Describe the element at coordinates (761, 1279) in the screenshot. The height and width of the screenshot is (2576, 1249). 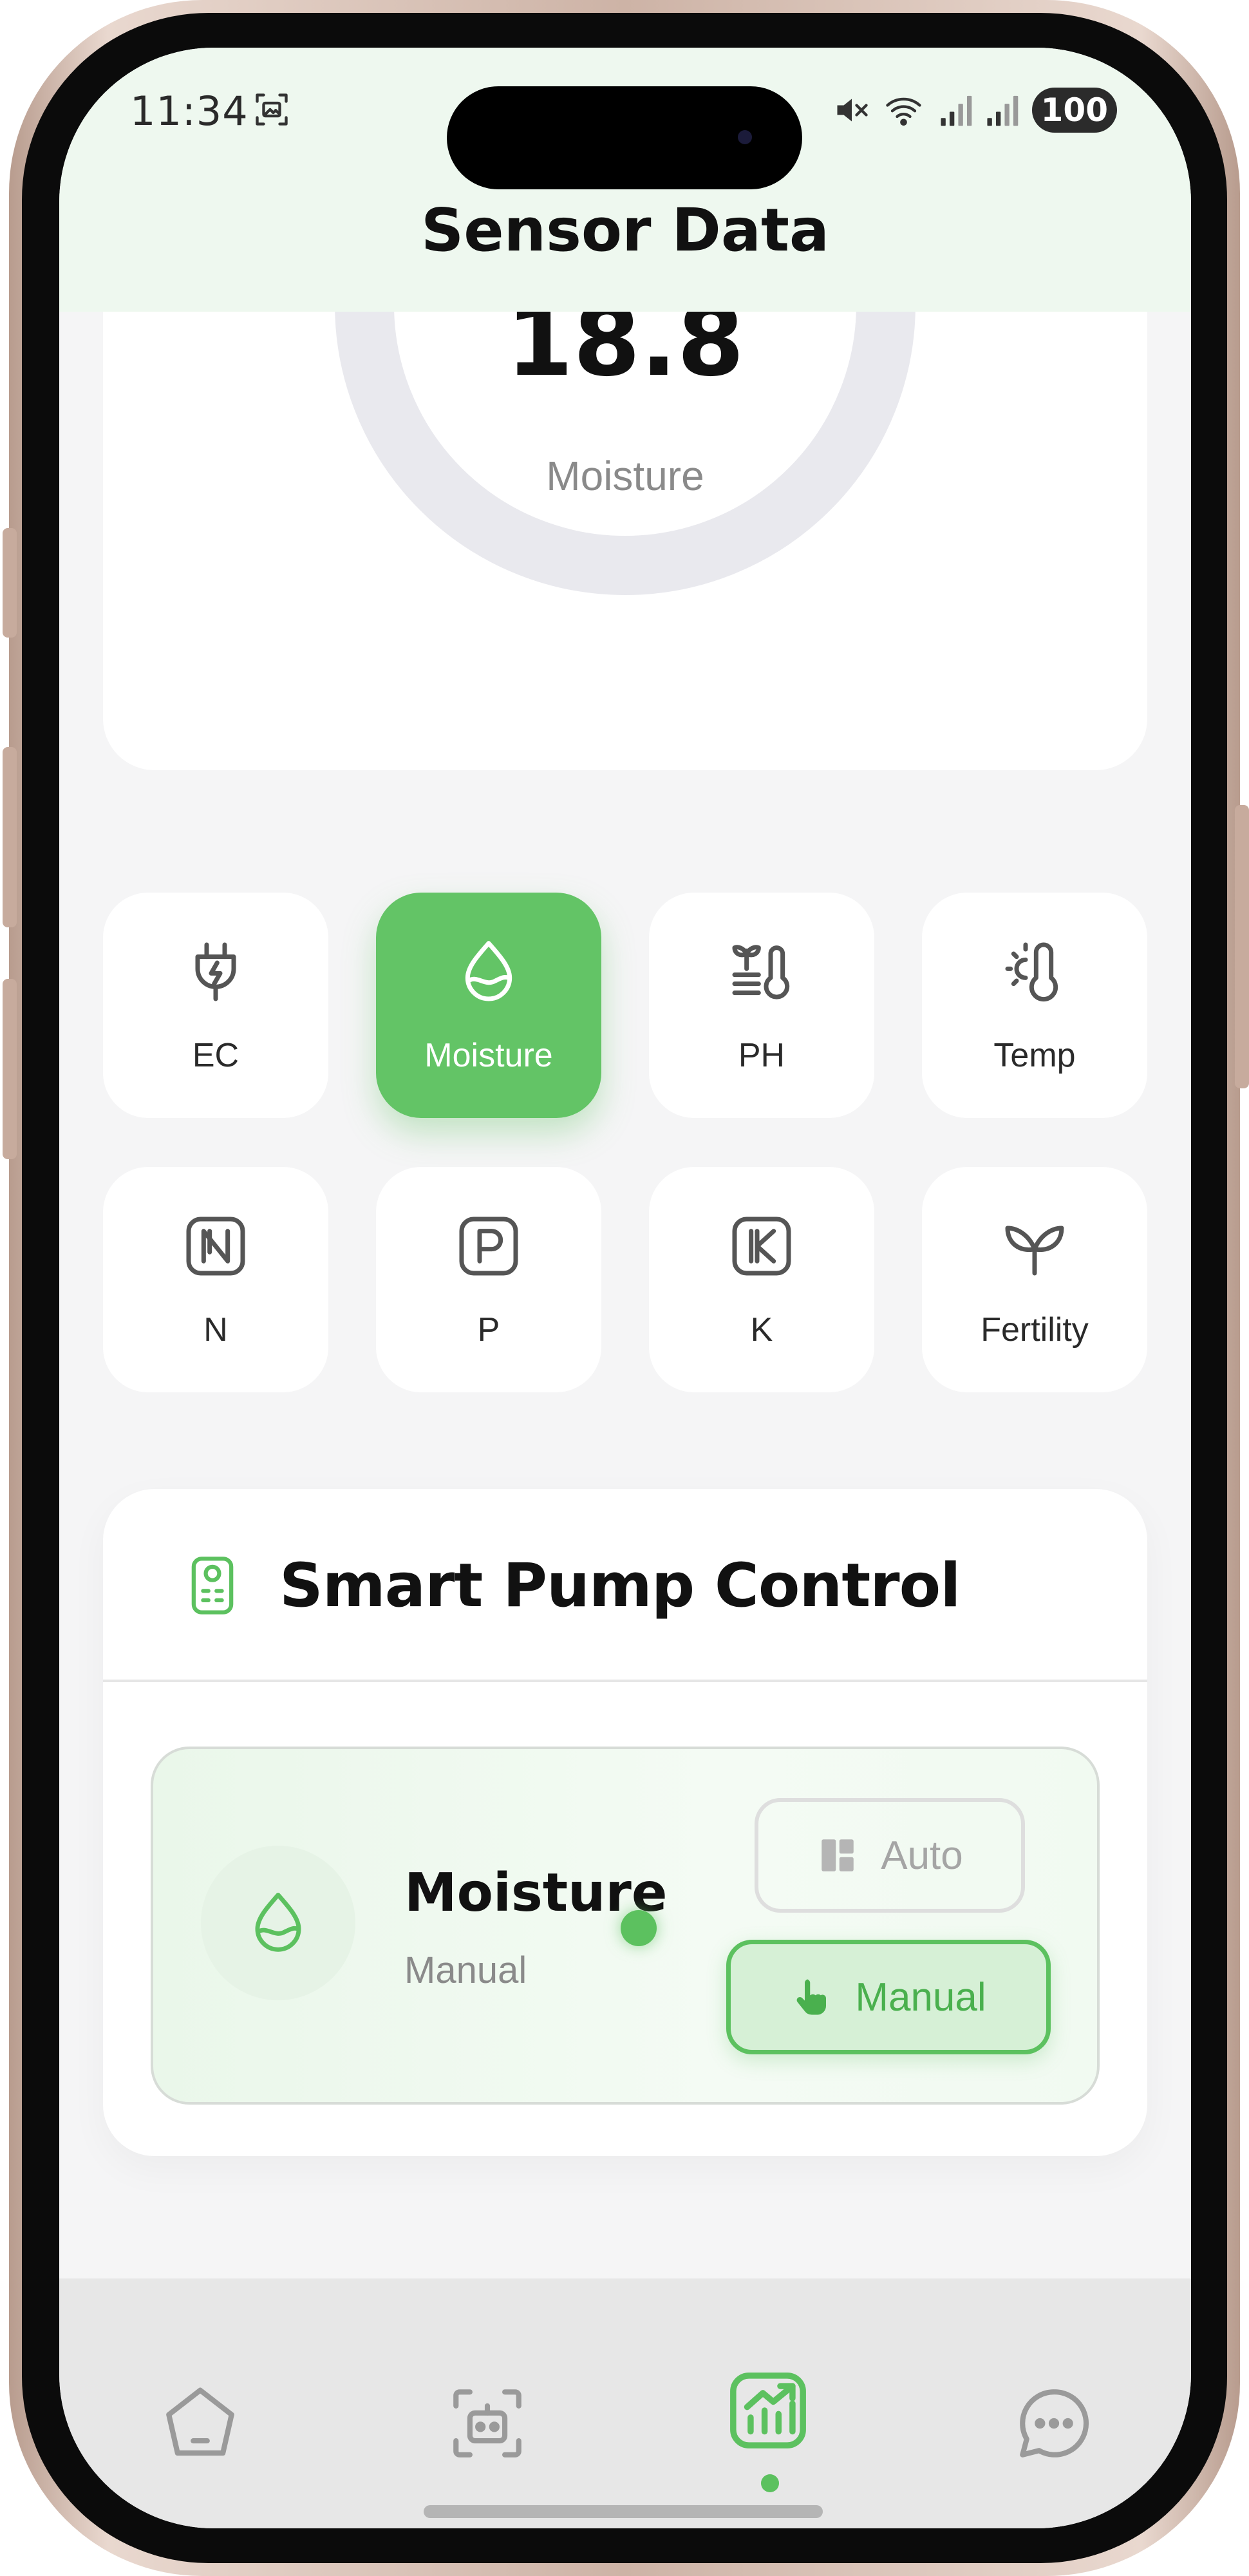
I see `sensor-tile-k: K` at that location.